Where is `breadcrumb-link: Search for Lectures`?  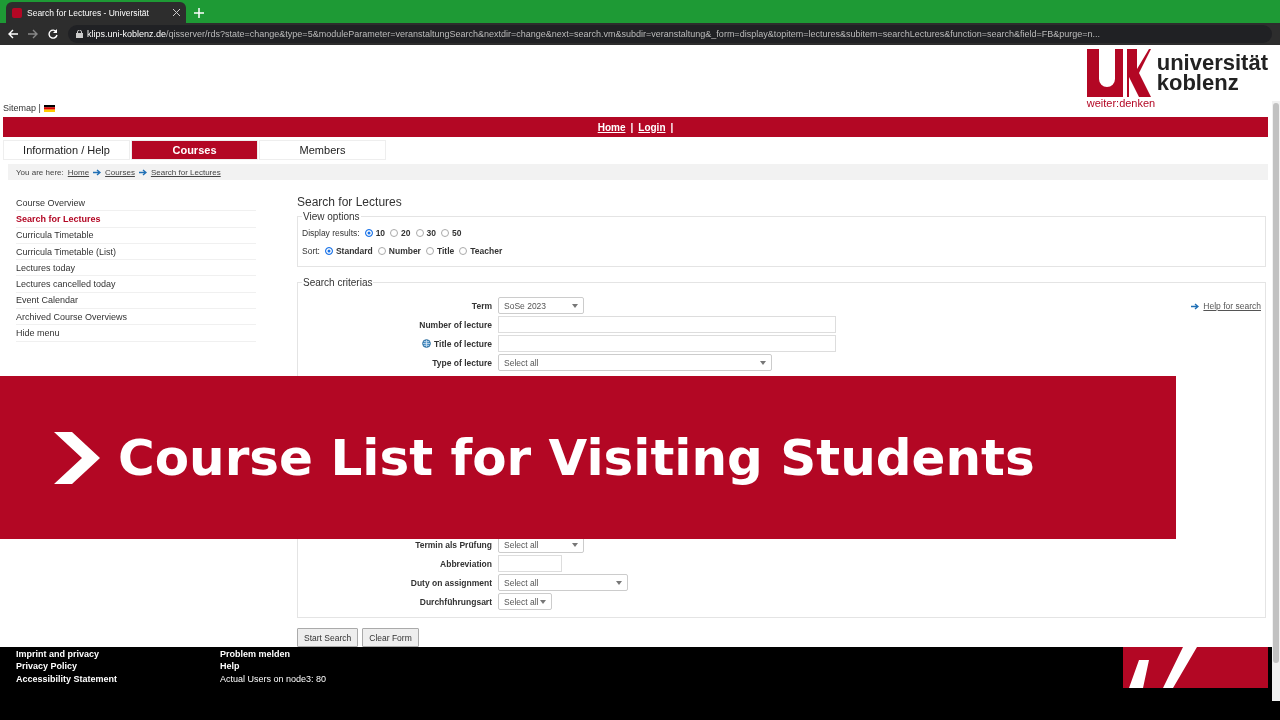 breadcrumb-link: Search for Lectures is located at coordinates (185, 172).